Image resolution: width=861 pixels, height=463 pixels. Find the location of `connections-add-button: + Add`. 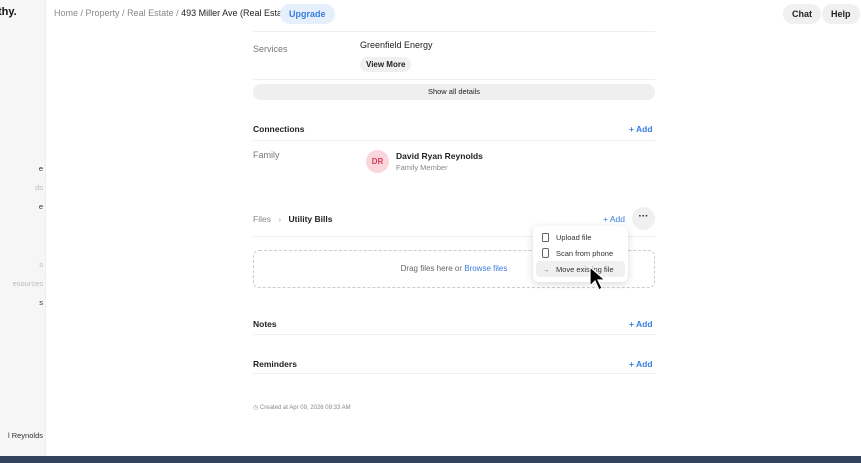

connections-add-button: + Add is located at coordinates (641, 129).